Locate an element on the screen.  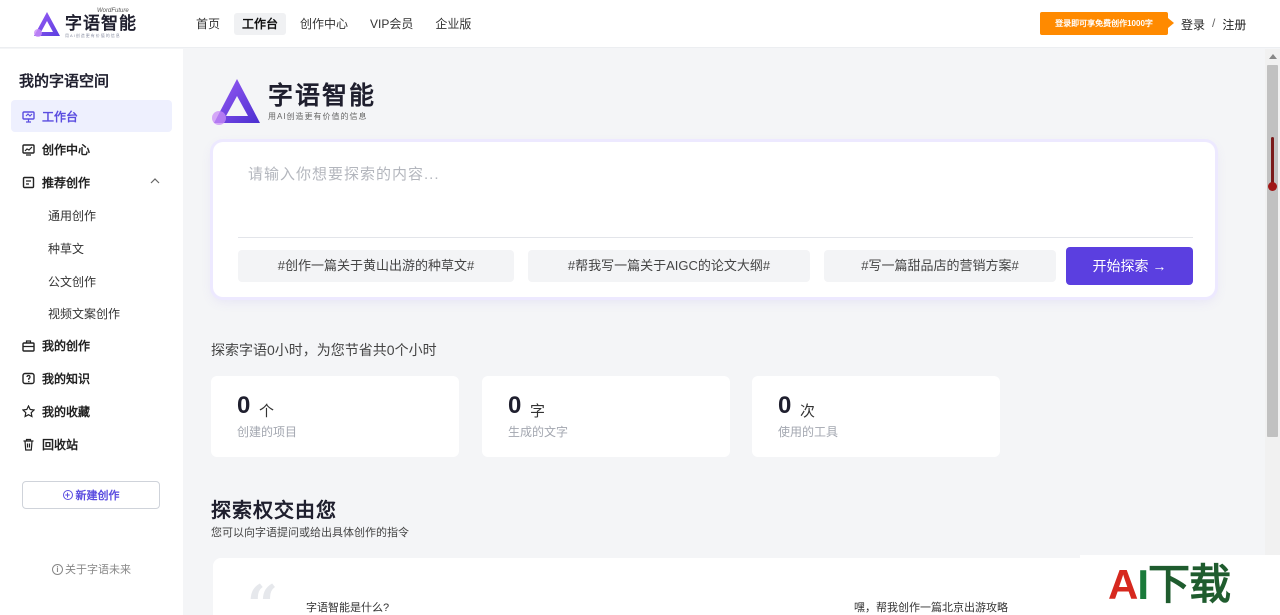
main-nav: 首页 工作台 创作中心 VIP会员 企业版 is located at coordinates (336, 24).